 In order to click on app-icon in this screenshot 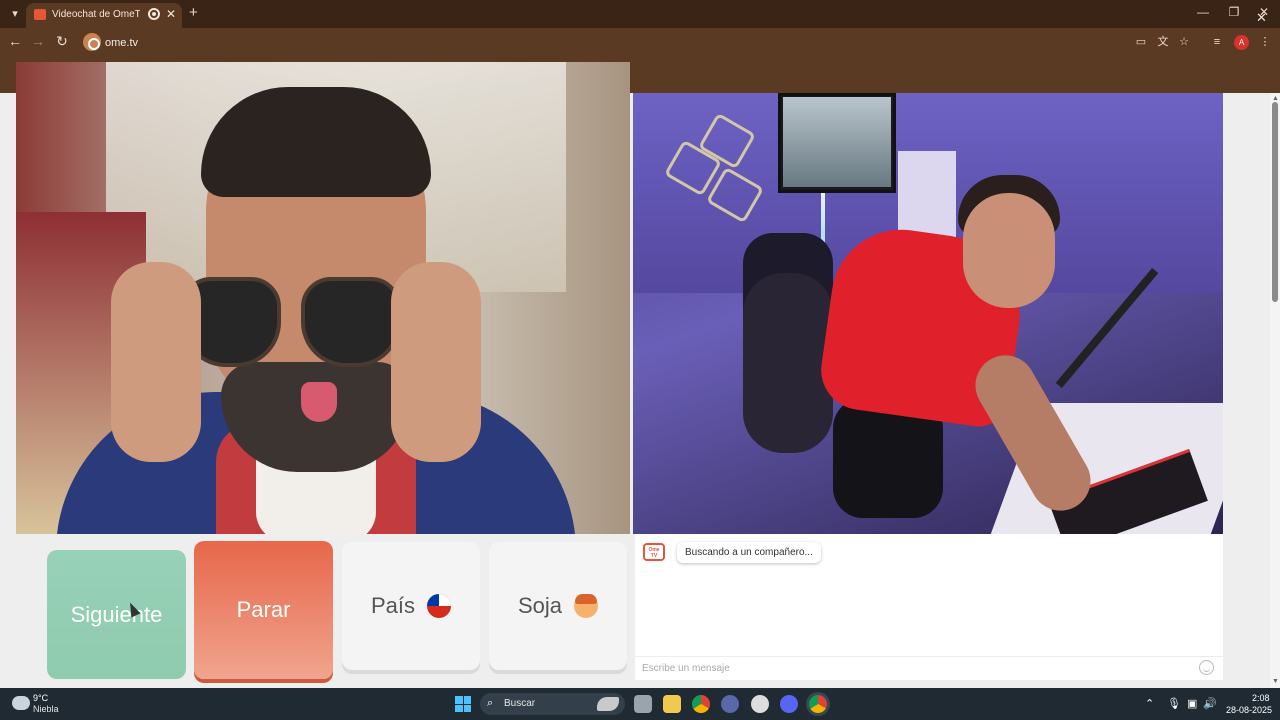, I will do `click(730, 704)`.